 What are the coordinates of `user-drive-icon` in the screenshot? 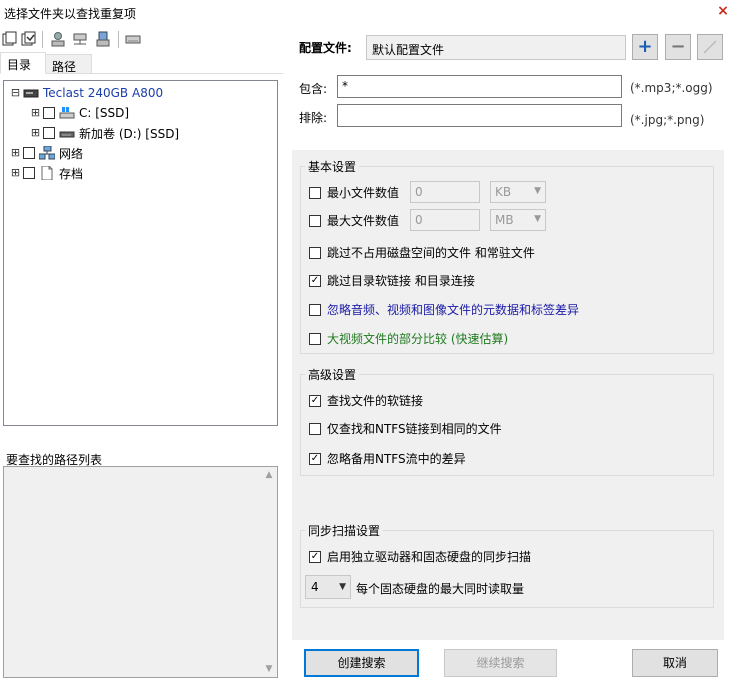 It's located at (58, 39).